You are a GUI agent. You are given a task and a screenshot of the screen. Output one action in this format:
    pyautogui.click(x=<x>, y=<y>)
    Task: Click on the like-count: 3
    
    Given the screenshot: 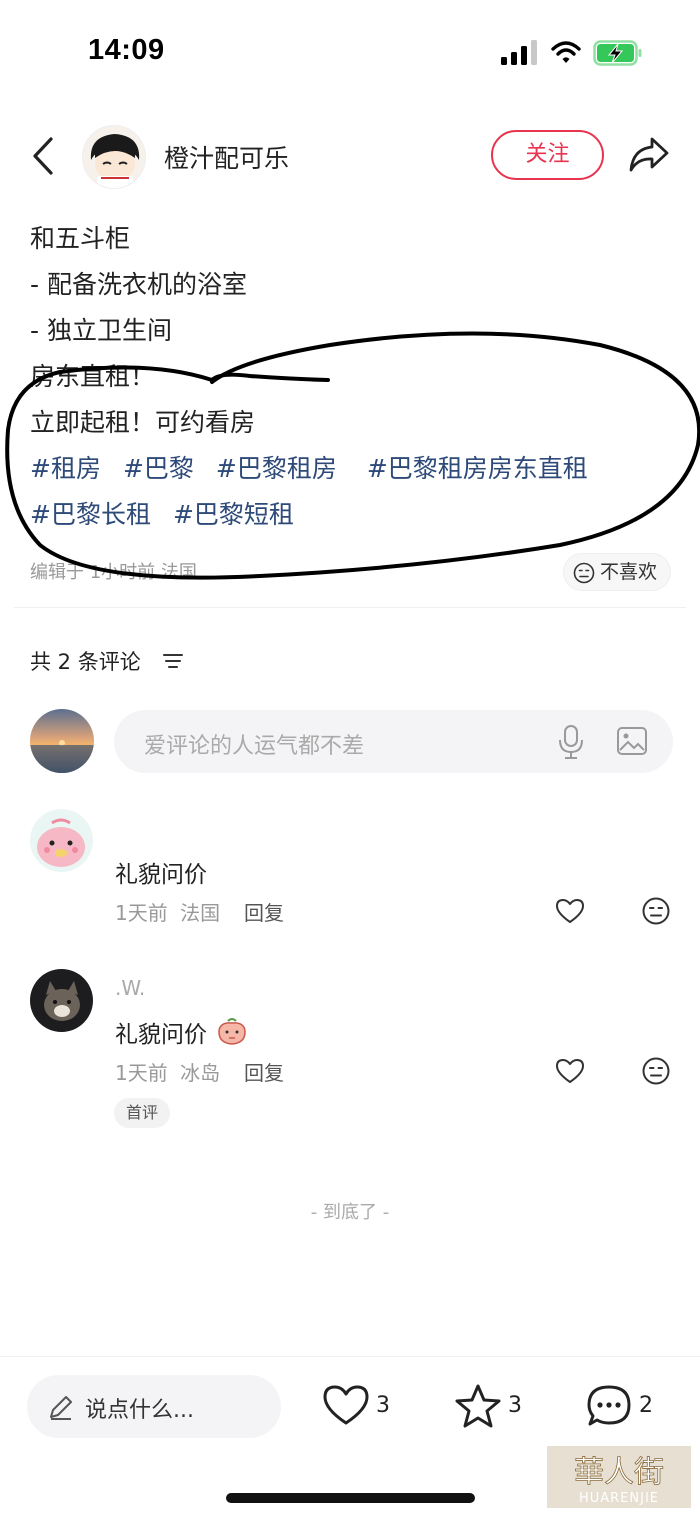 What is the action you would take?
    pyautogui.click(x=383, y=1405)
    